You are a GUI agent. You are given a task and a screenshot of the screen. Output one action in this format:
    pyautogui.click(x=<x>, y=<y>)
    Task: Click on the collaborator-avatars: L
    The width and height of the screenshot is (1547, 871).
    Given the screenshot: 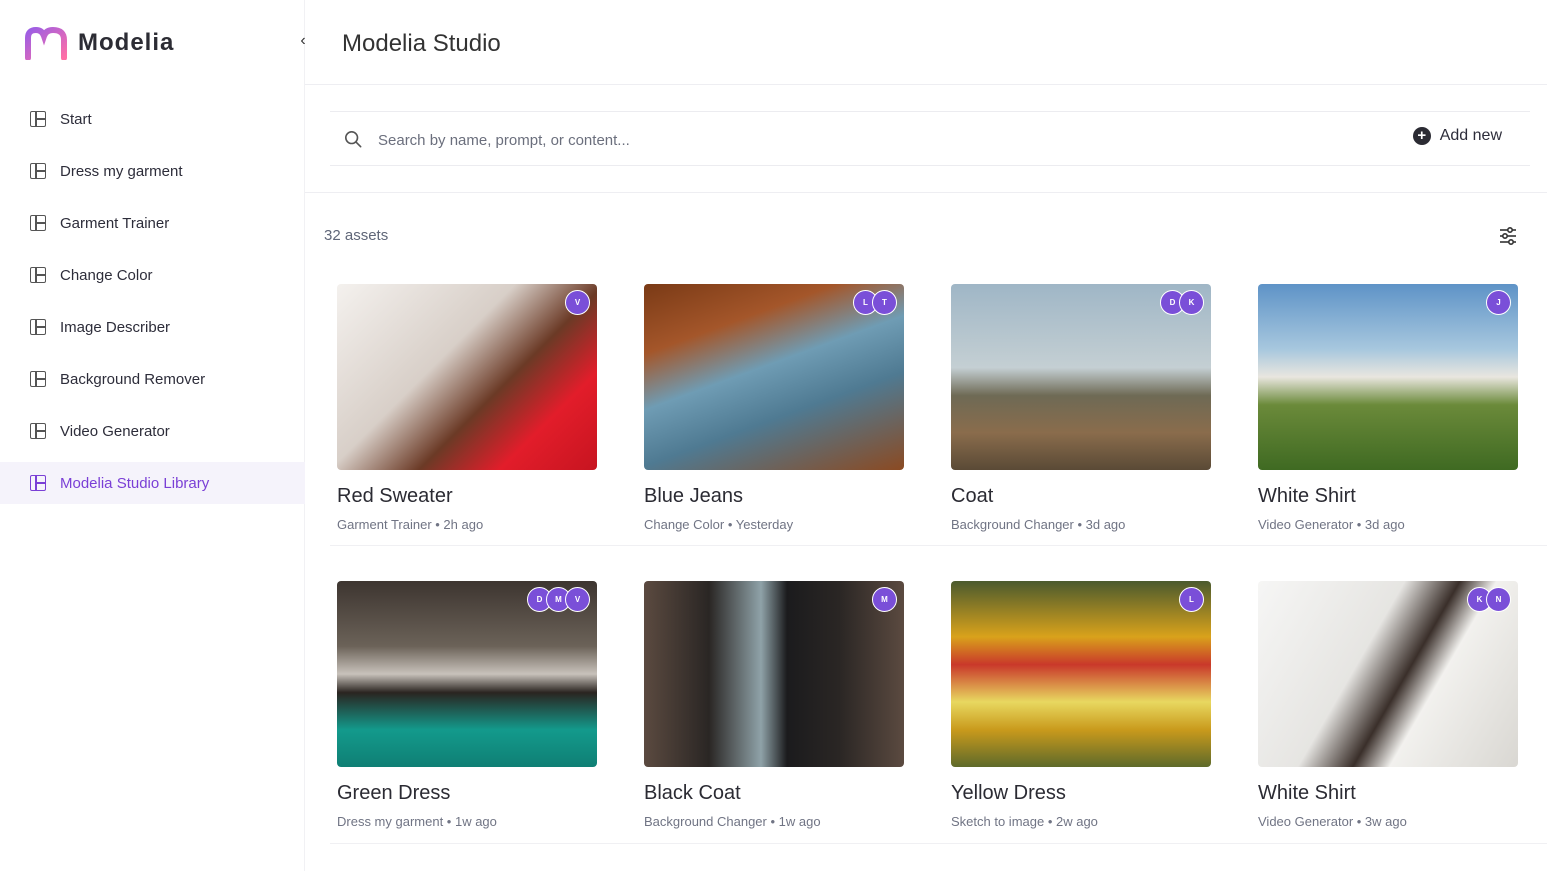 What is the action you would take?
    pyautogui.click(x=1191, y=599)
    